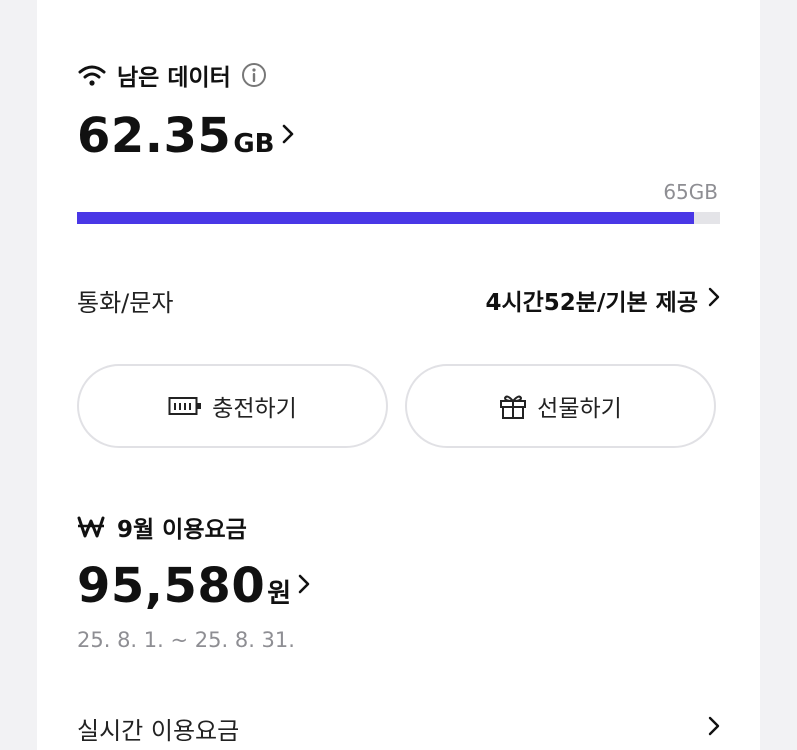 The width and height of the screenshot is (797, 750). I want to click on call-sms-value: 4시간52분/기본 제공, so click(591, 303).